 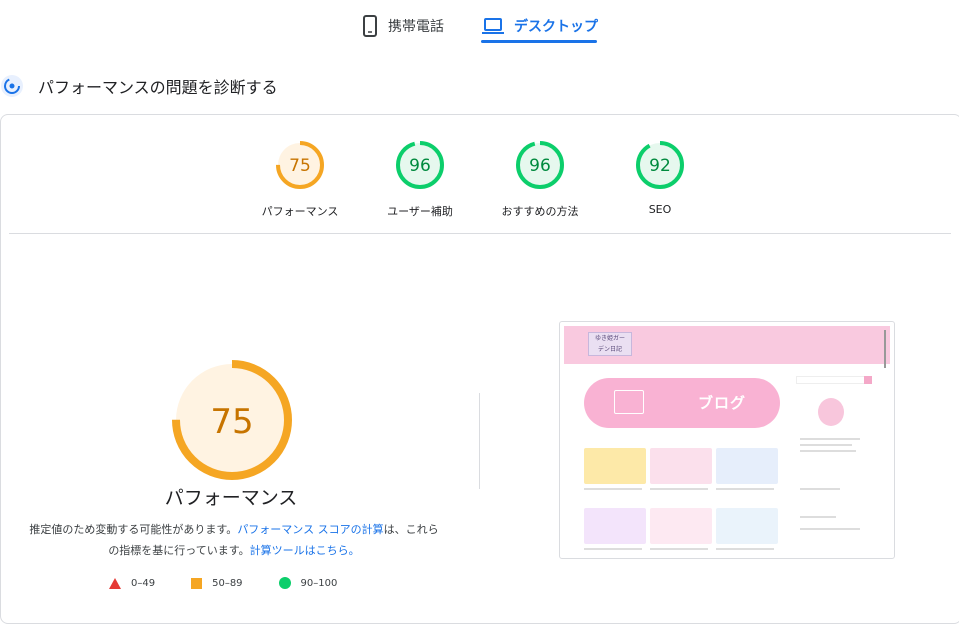 I want to click on lighthouse-gauge-icon, so click(x=12, y=86).